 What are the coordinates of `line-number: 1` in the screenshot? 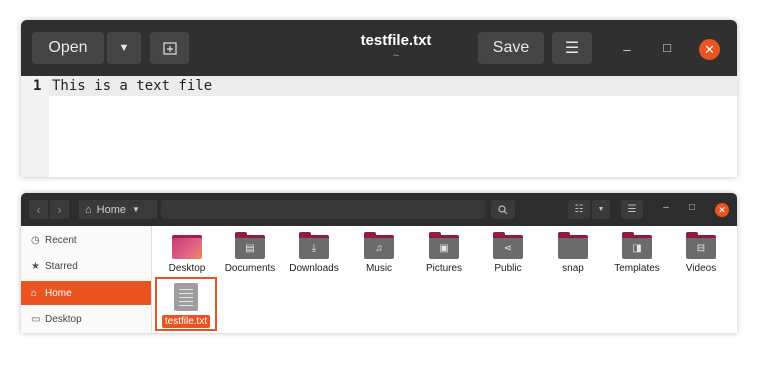 It's located at (37, 86).